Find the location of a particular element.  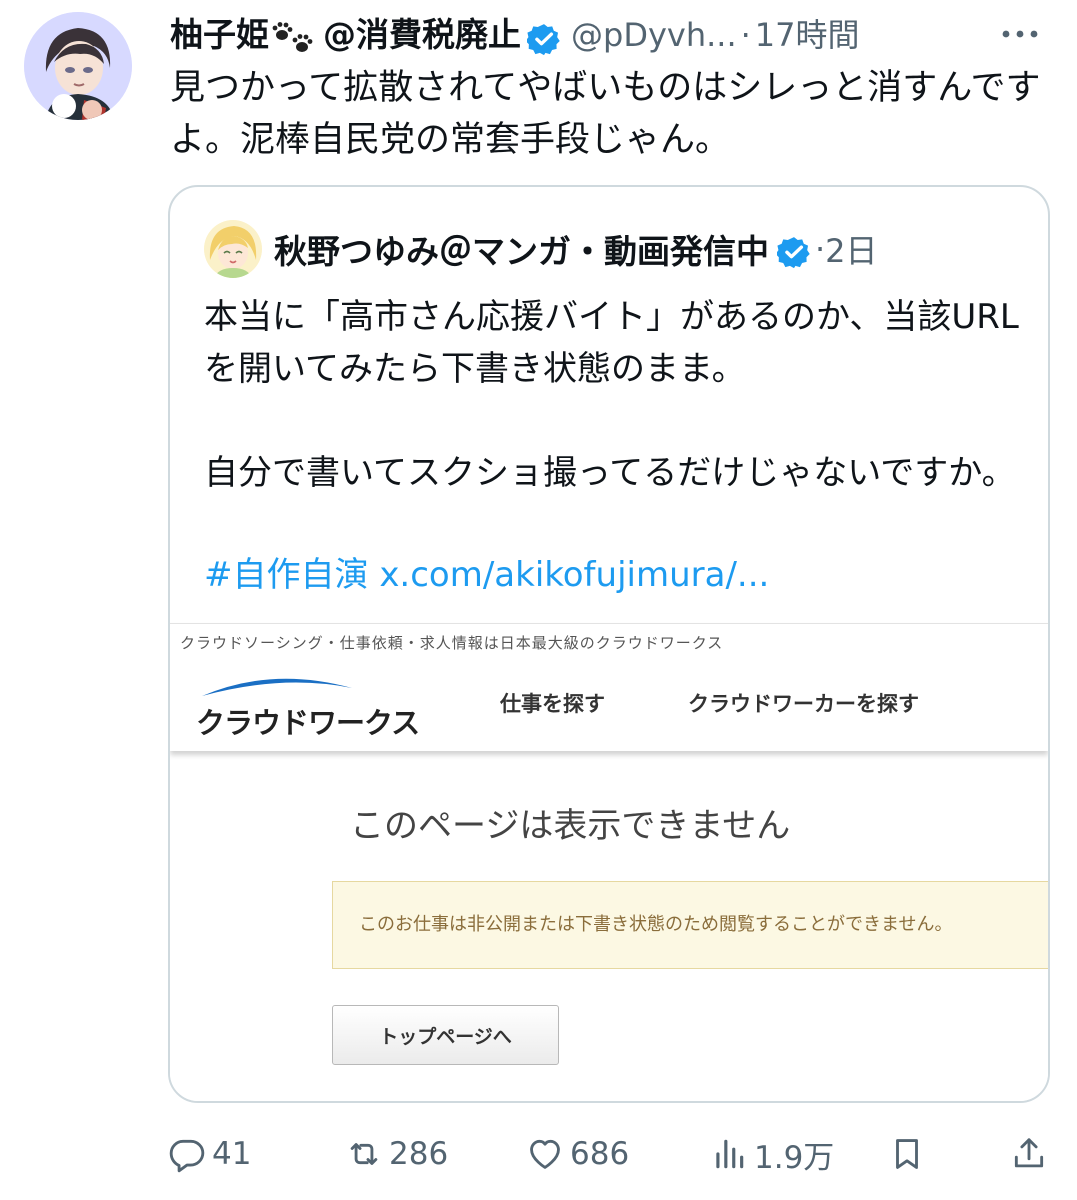

crowdworks-logo-text: クラウドワークス is located at coordinates (308, 723).